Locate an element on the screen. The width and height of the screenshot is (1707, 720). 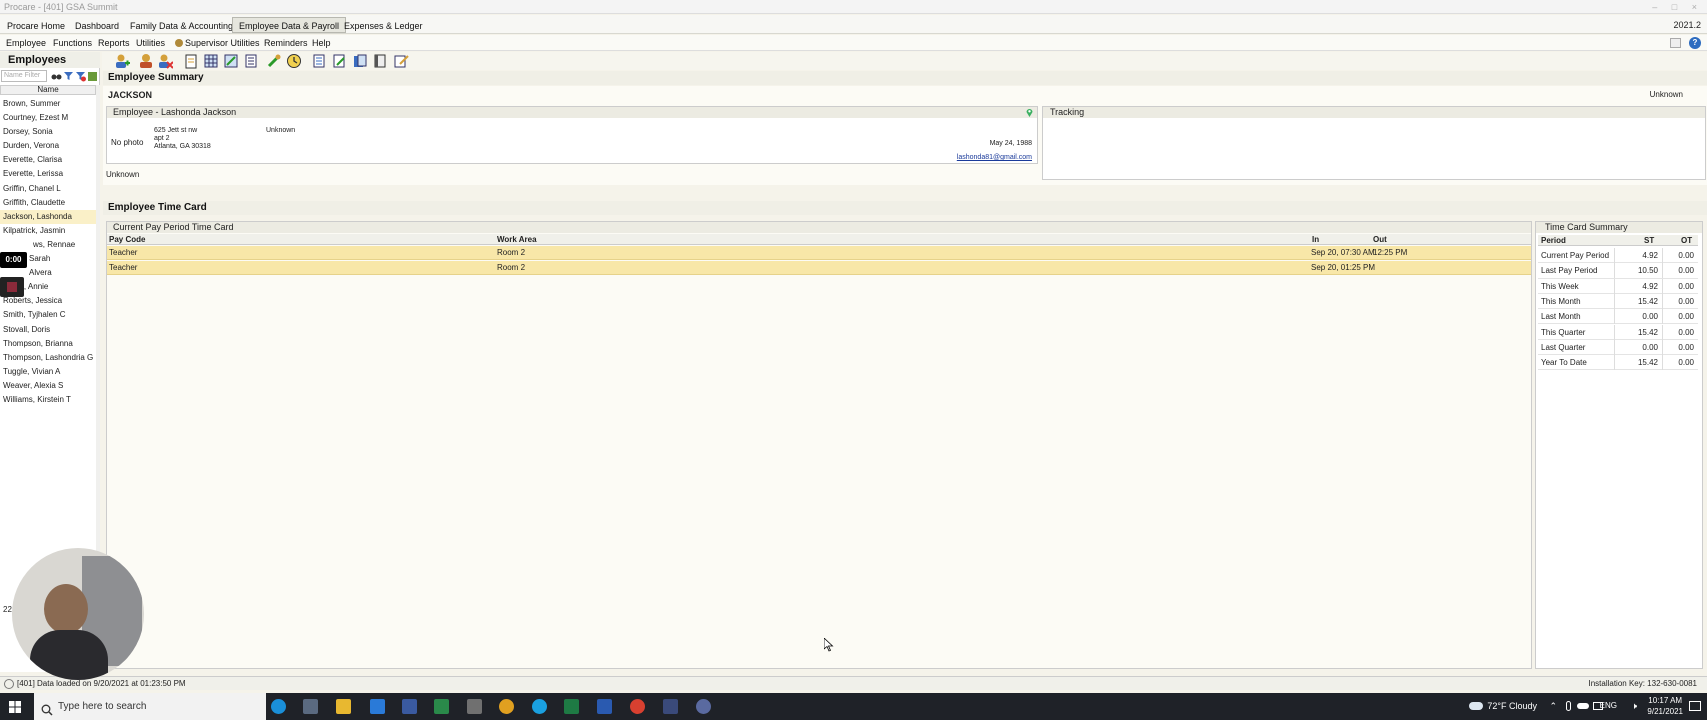
weather-widget: 72°F Cloudy is located at coordinates (1503, 706).